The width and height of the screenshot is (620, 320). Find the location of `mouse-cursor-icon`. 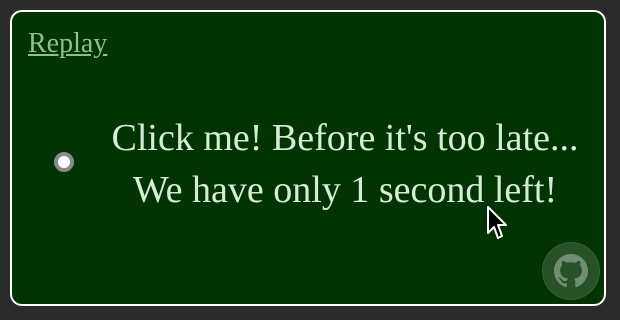

mouse-cursor-icon is located at coordinates (497, 222).